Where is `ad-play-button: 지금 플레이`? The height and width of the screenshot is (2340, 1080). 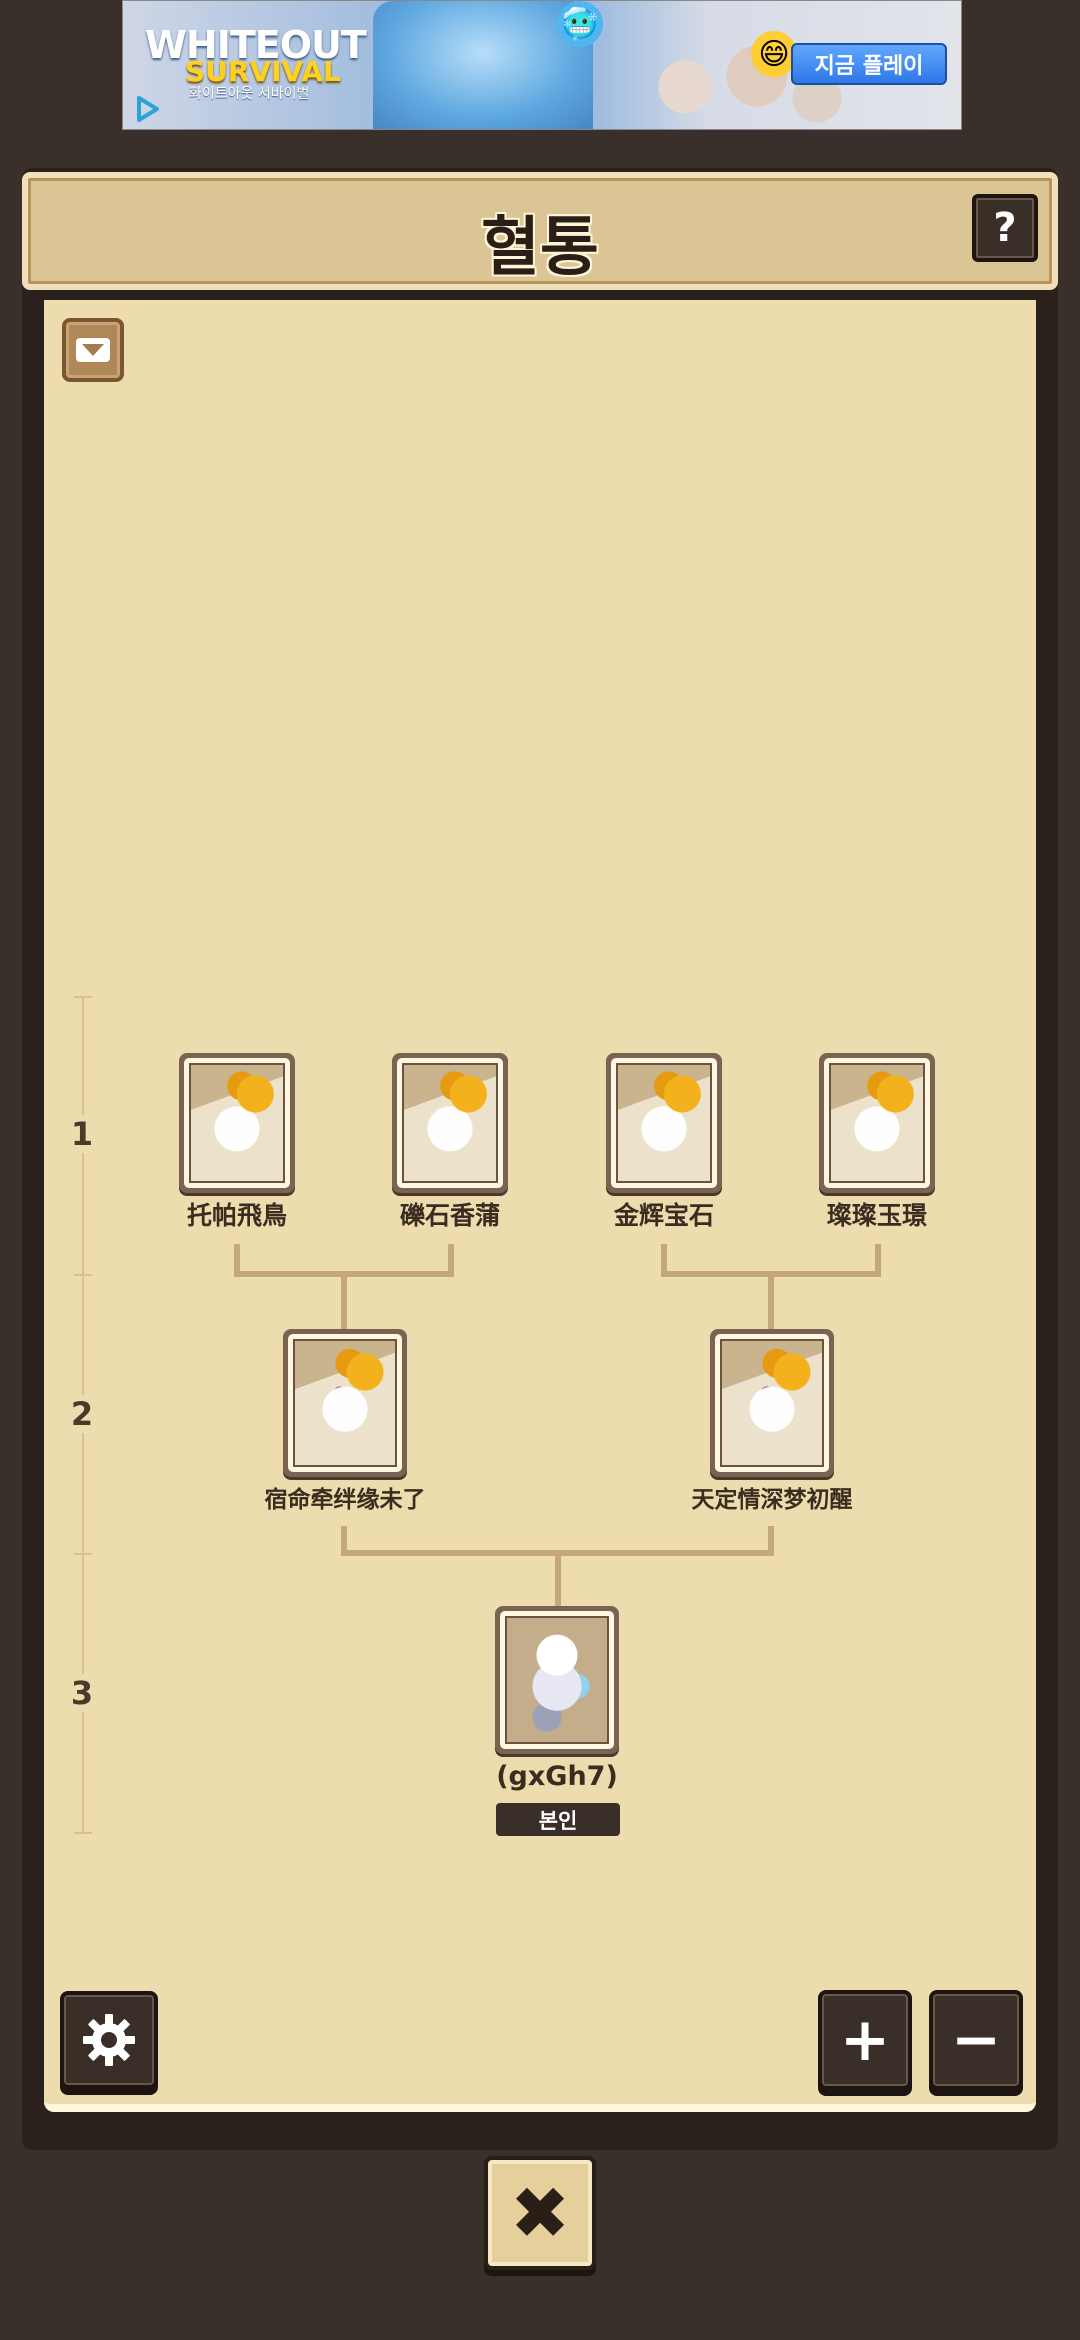
ad-play-button: 지금 플레이 is located at coordinates (869, 64).